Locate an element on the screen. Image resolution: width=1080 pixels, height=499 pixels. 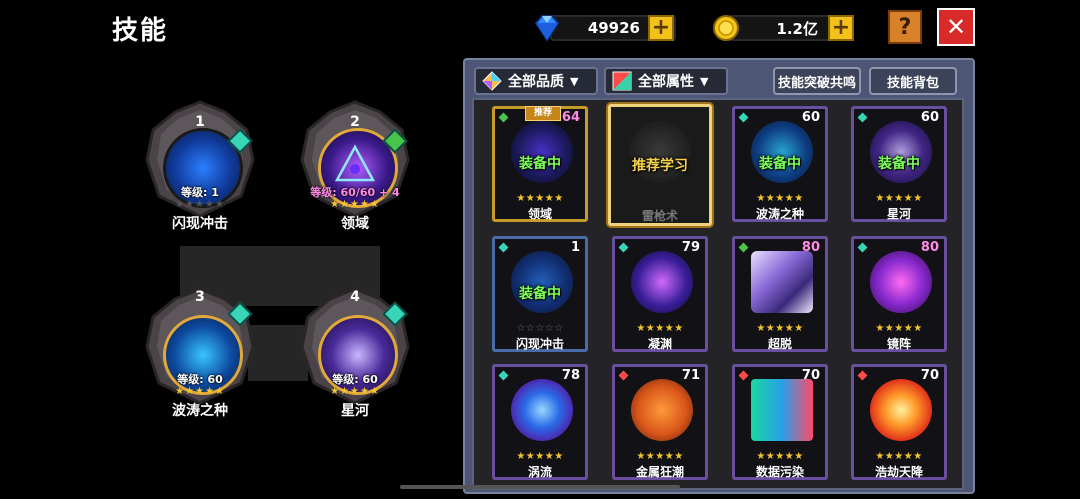
skill-card: 70 ★★★★★ 浩劫天降 is located at coordinates (899, 422).